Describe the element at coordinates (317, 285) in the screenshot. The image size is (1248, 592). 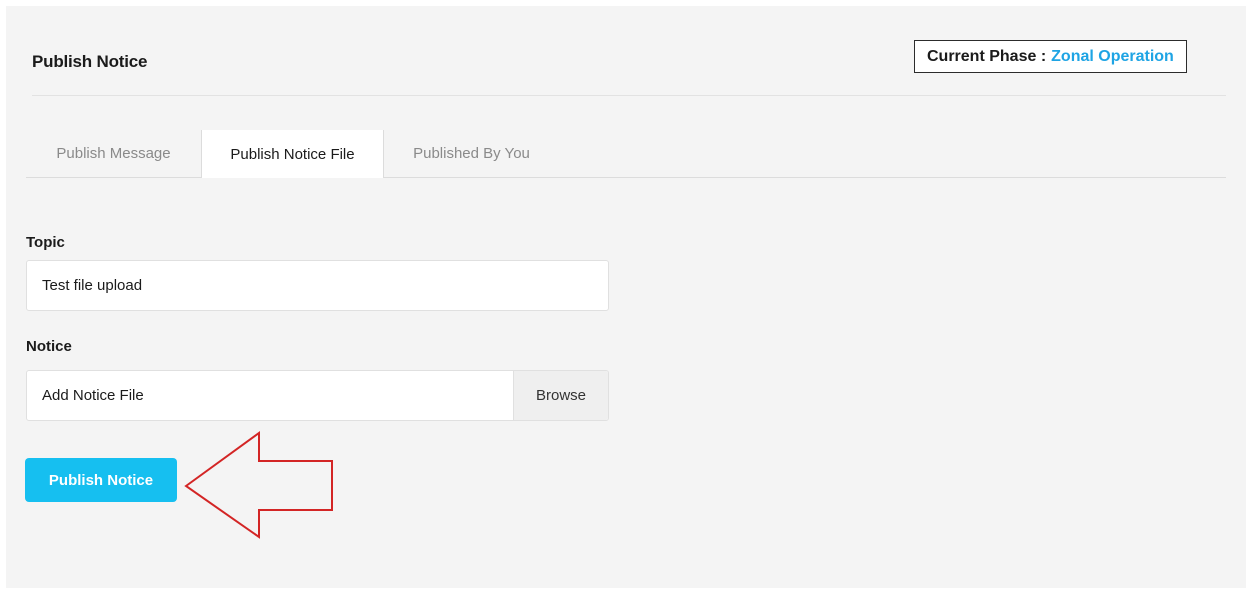
I see `topic-input: Test file upload` at that location.